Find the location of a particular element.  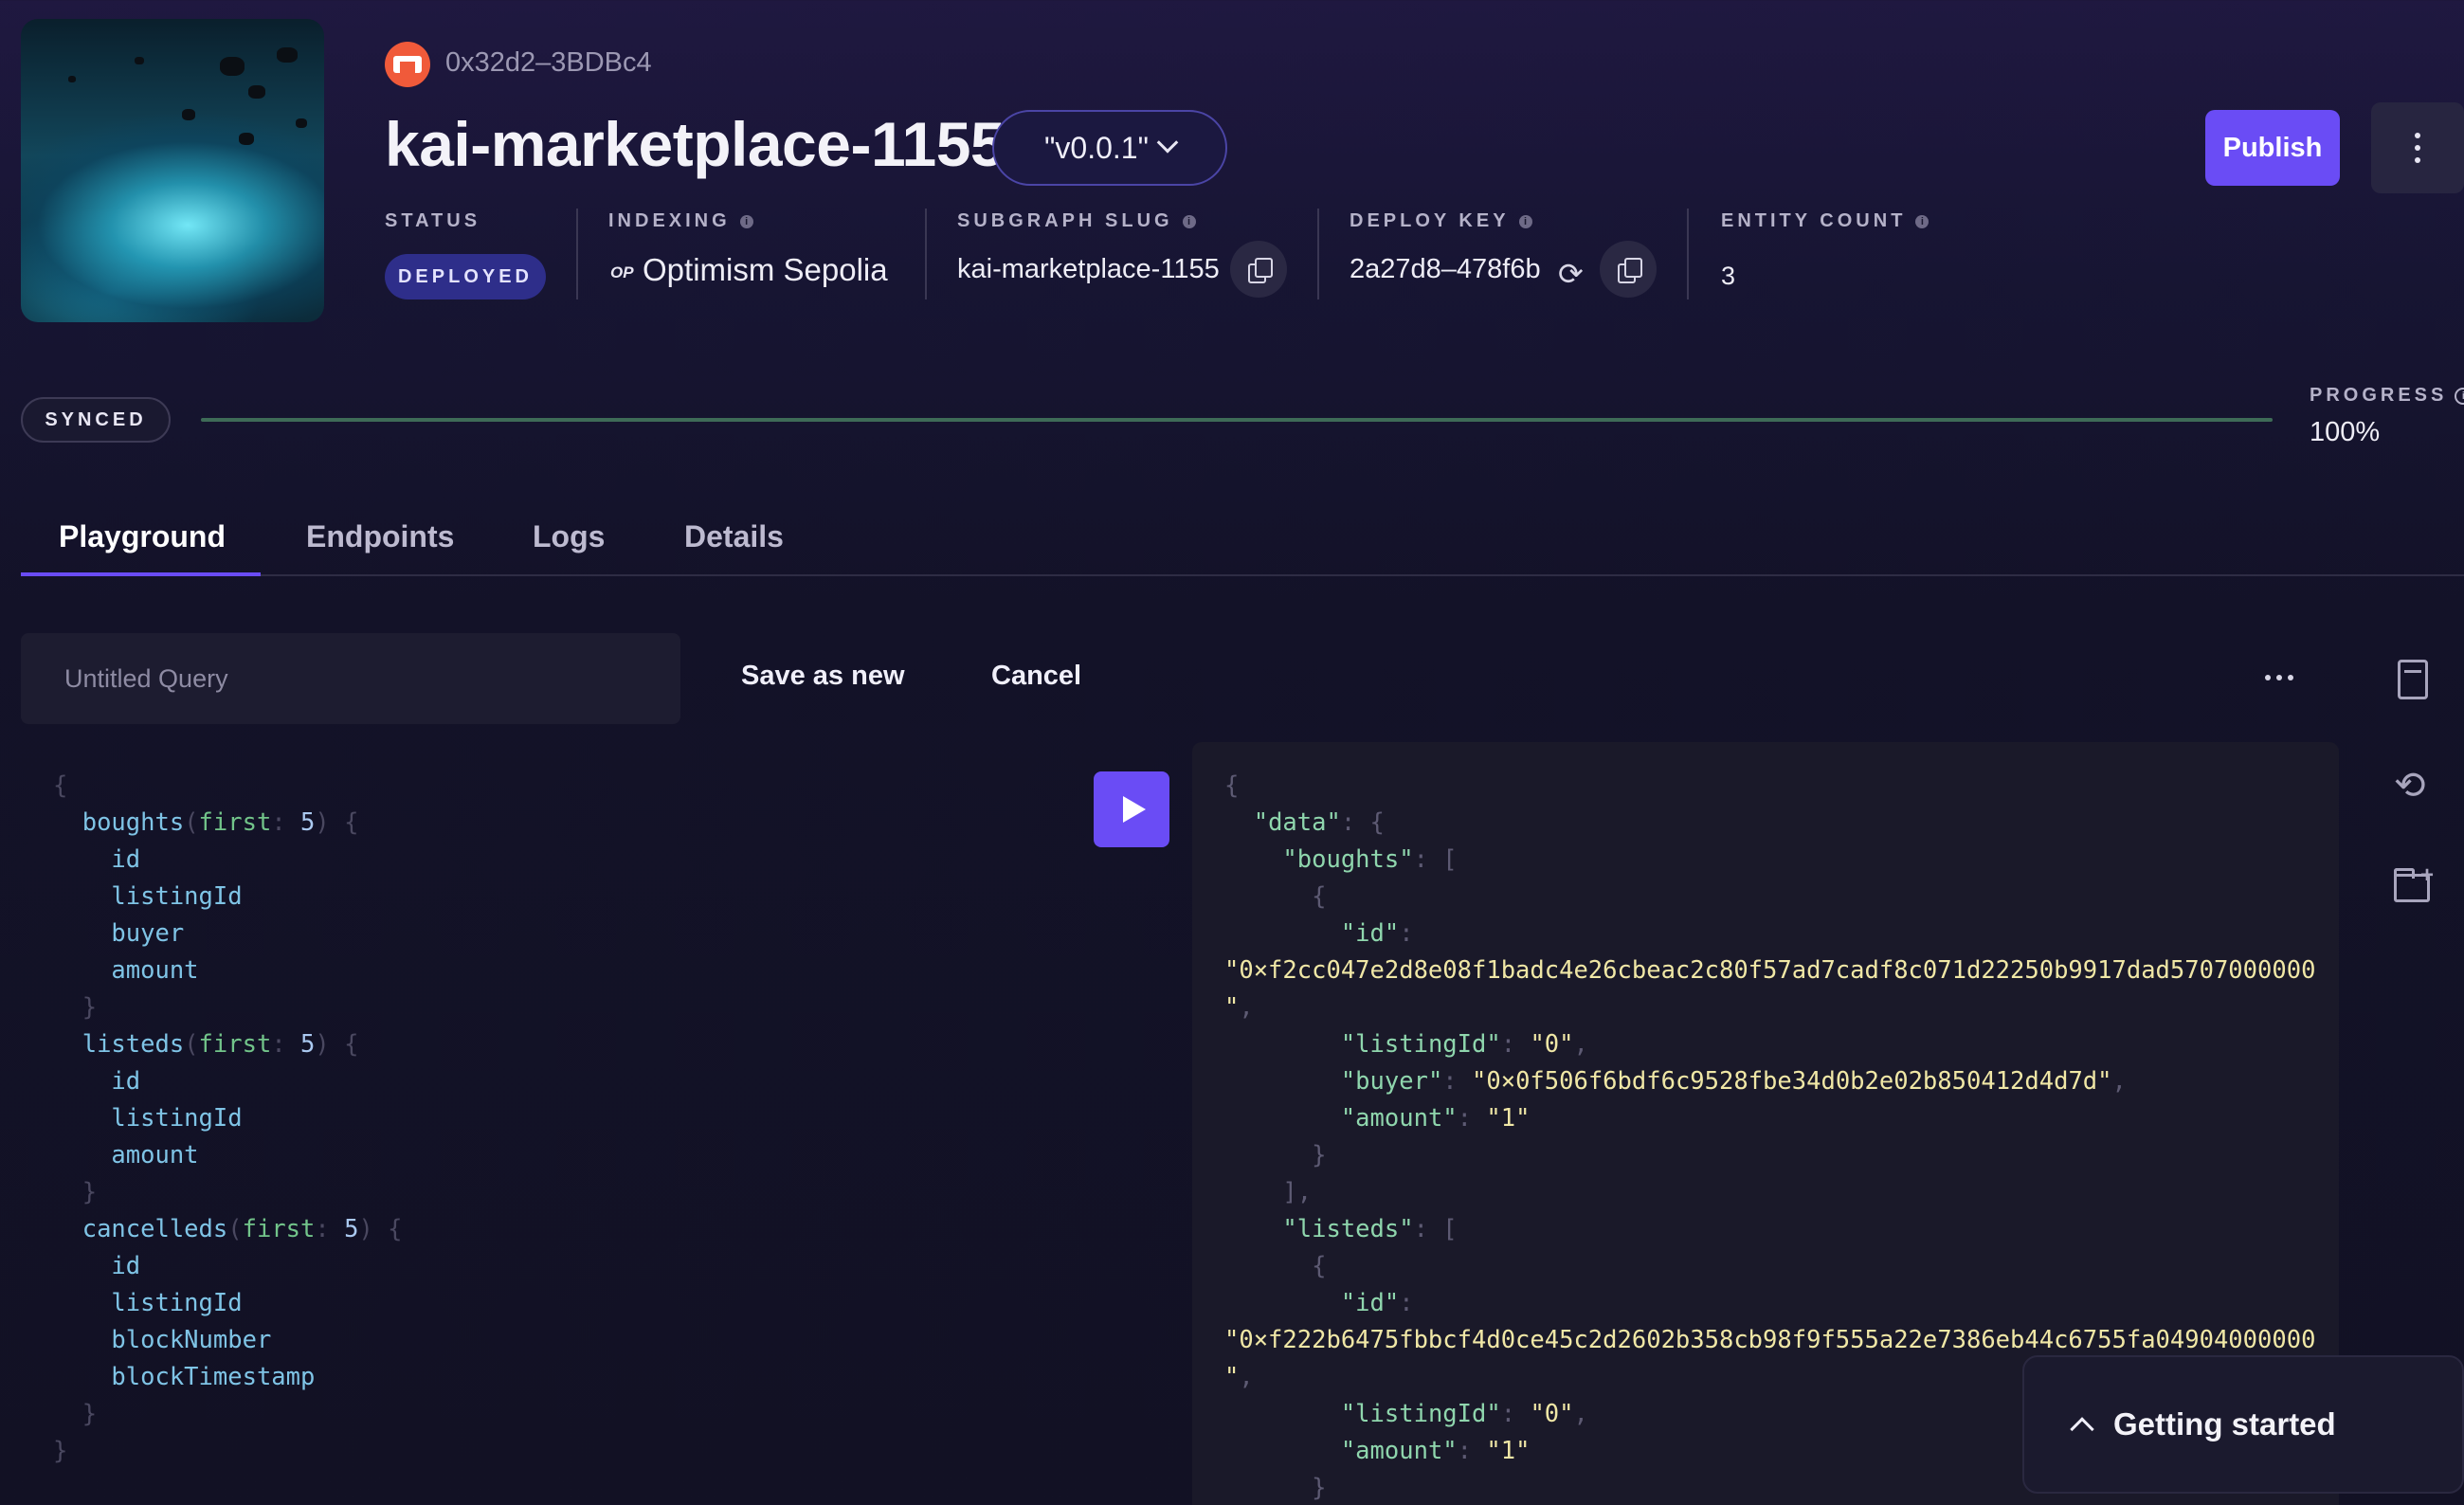

getting-started-panel: Getting started is located at coordinates (2243, 1424).